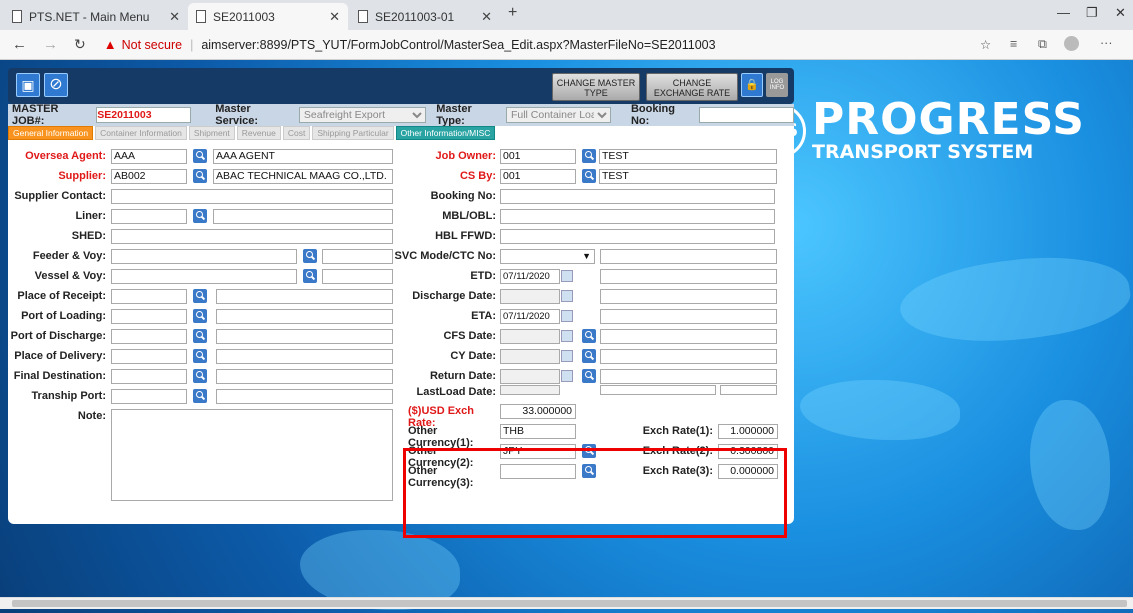  Describe the element at coordinates (688, 336) in the screenshot. I see `cfs-extra-input` at that location.